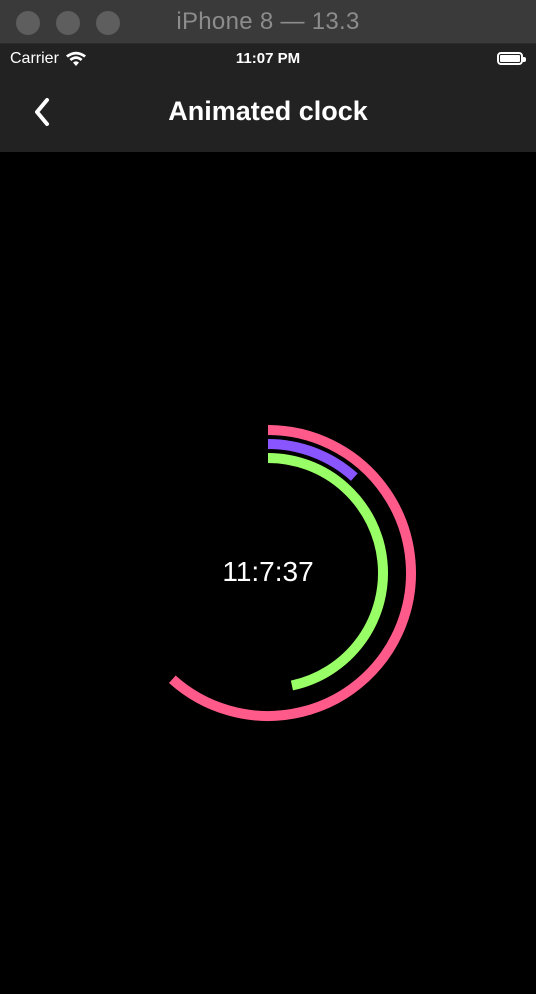 The image size is (536, 994). I want to click on window-title: iPhone 8 — 13.3, so click(268, 21).